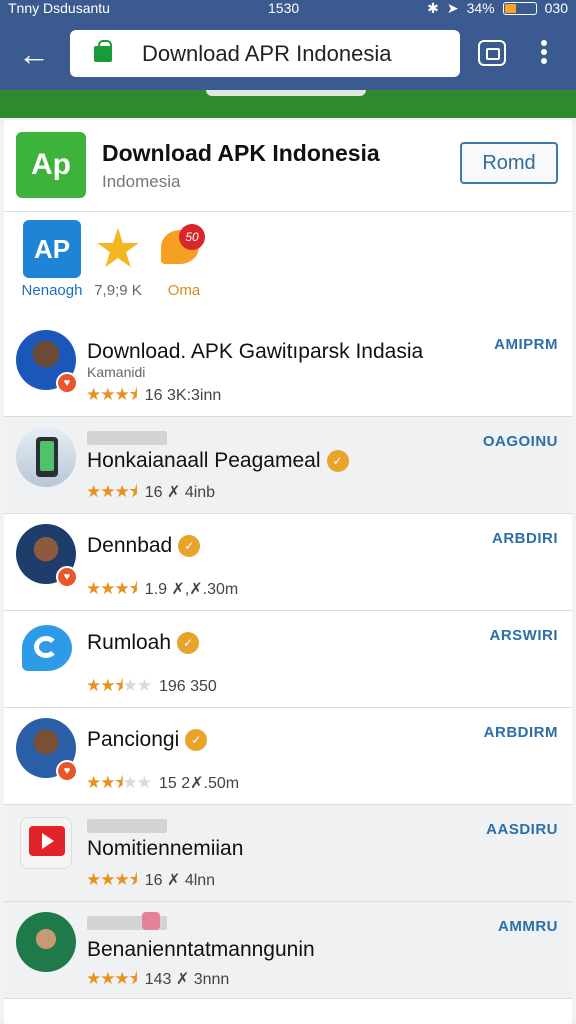  I want to click on item-rating: ★★⯨★★ 15 2✗.50m, so click(162, 784).